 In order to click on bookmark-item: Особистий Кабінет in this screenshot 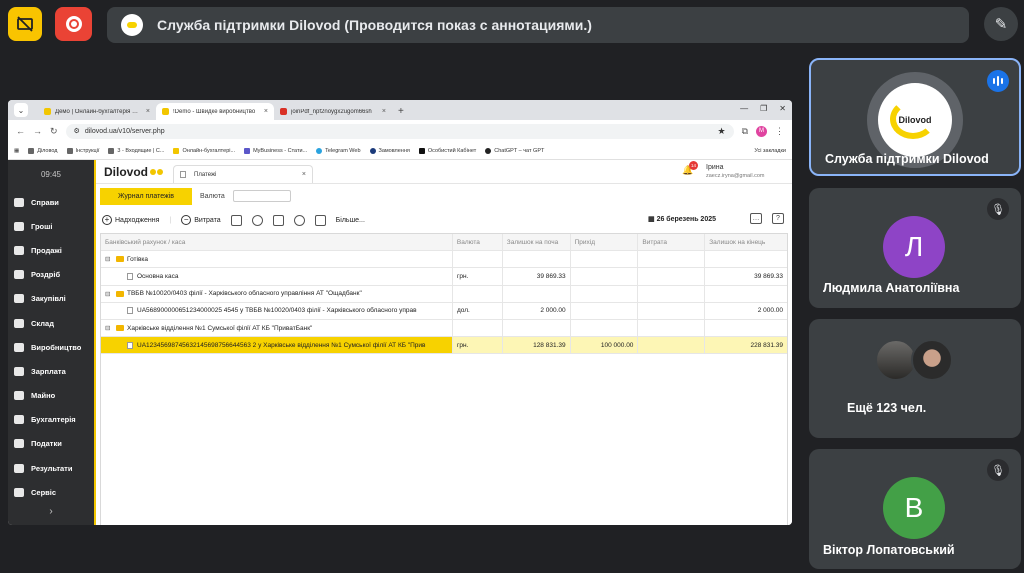, I will do `click(447, 150)`.